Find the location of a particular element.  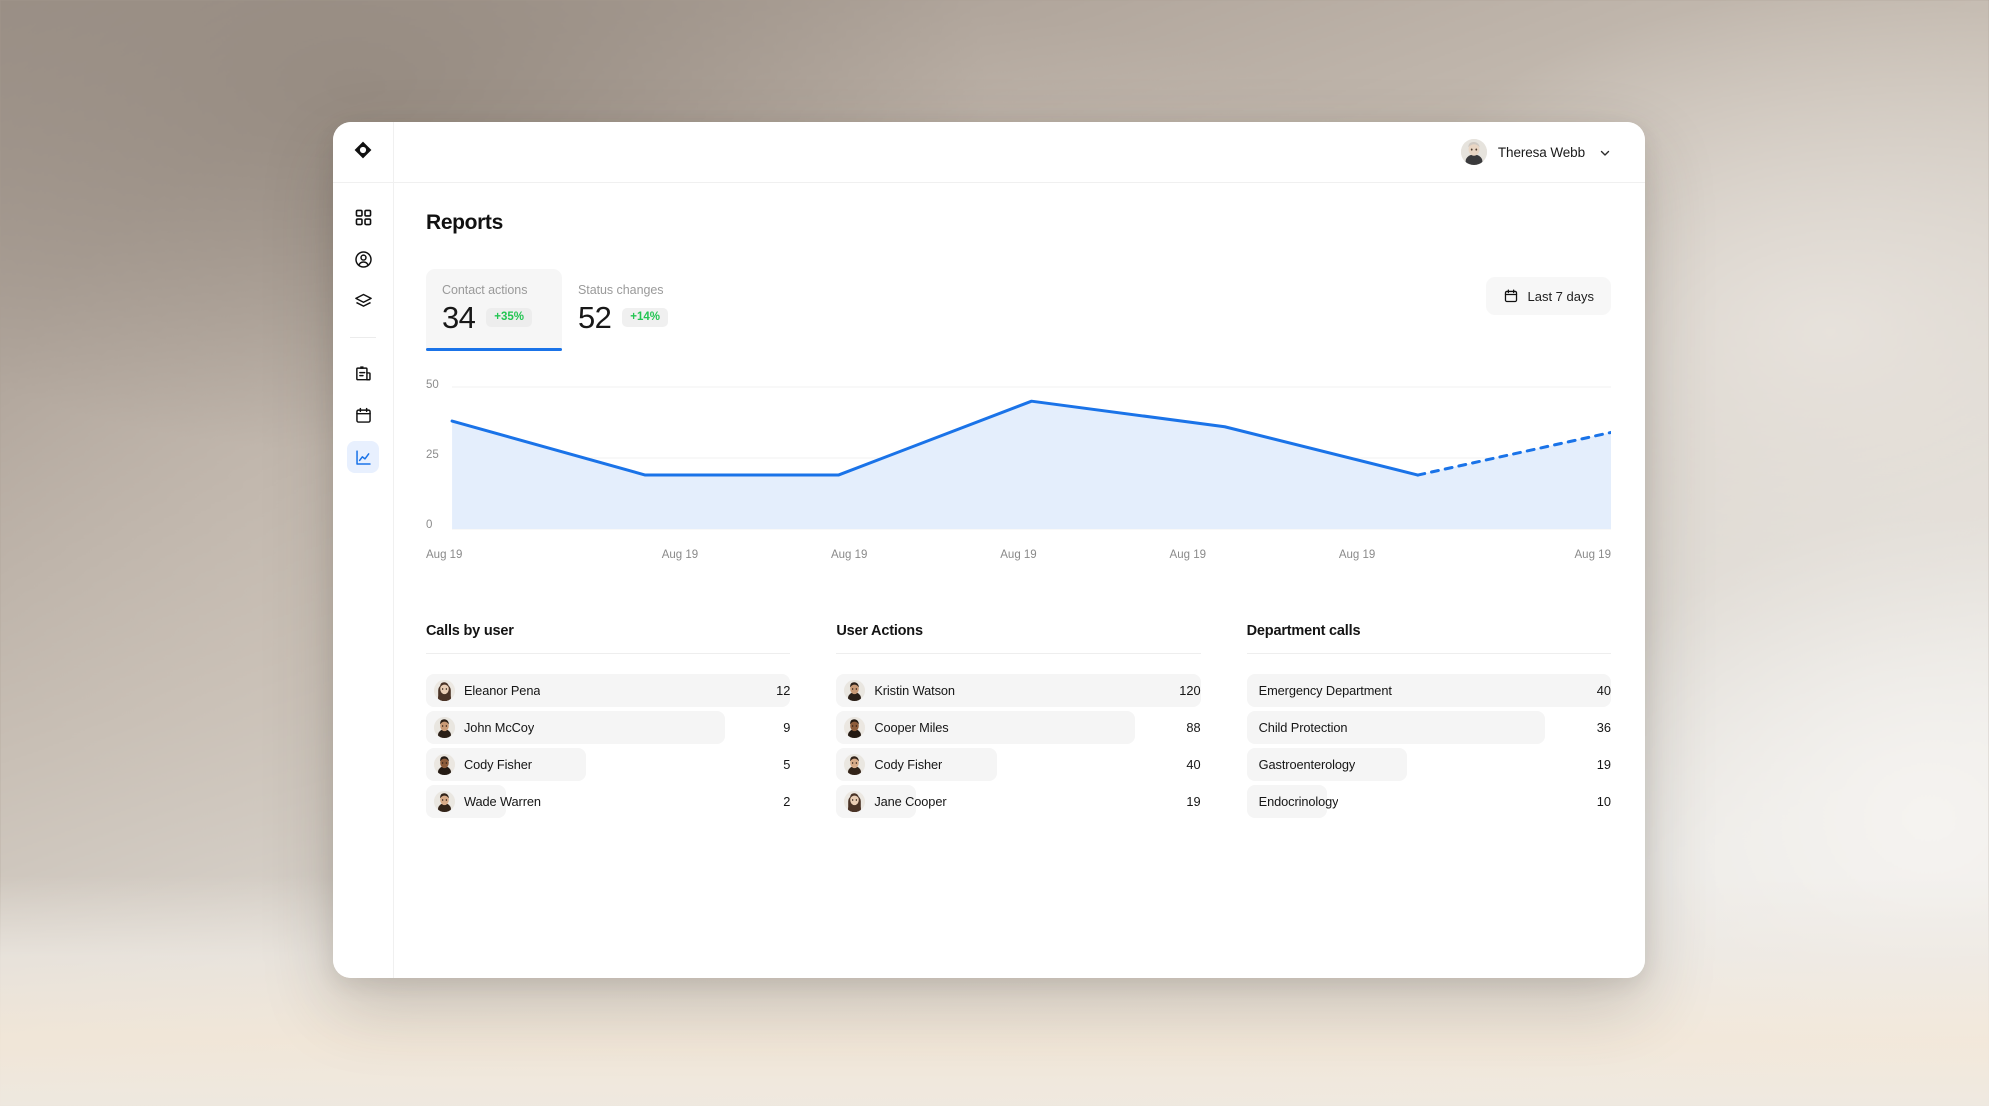

metric-card-status-changes: Status changes 52 +14% is located at coordinates (630, 310).